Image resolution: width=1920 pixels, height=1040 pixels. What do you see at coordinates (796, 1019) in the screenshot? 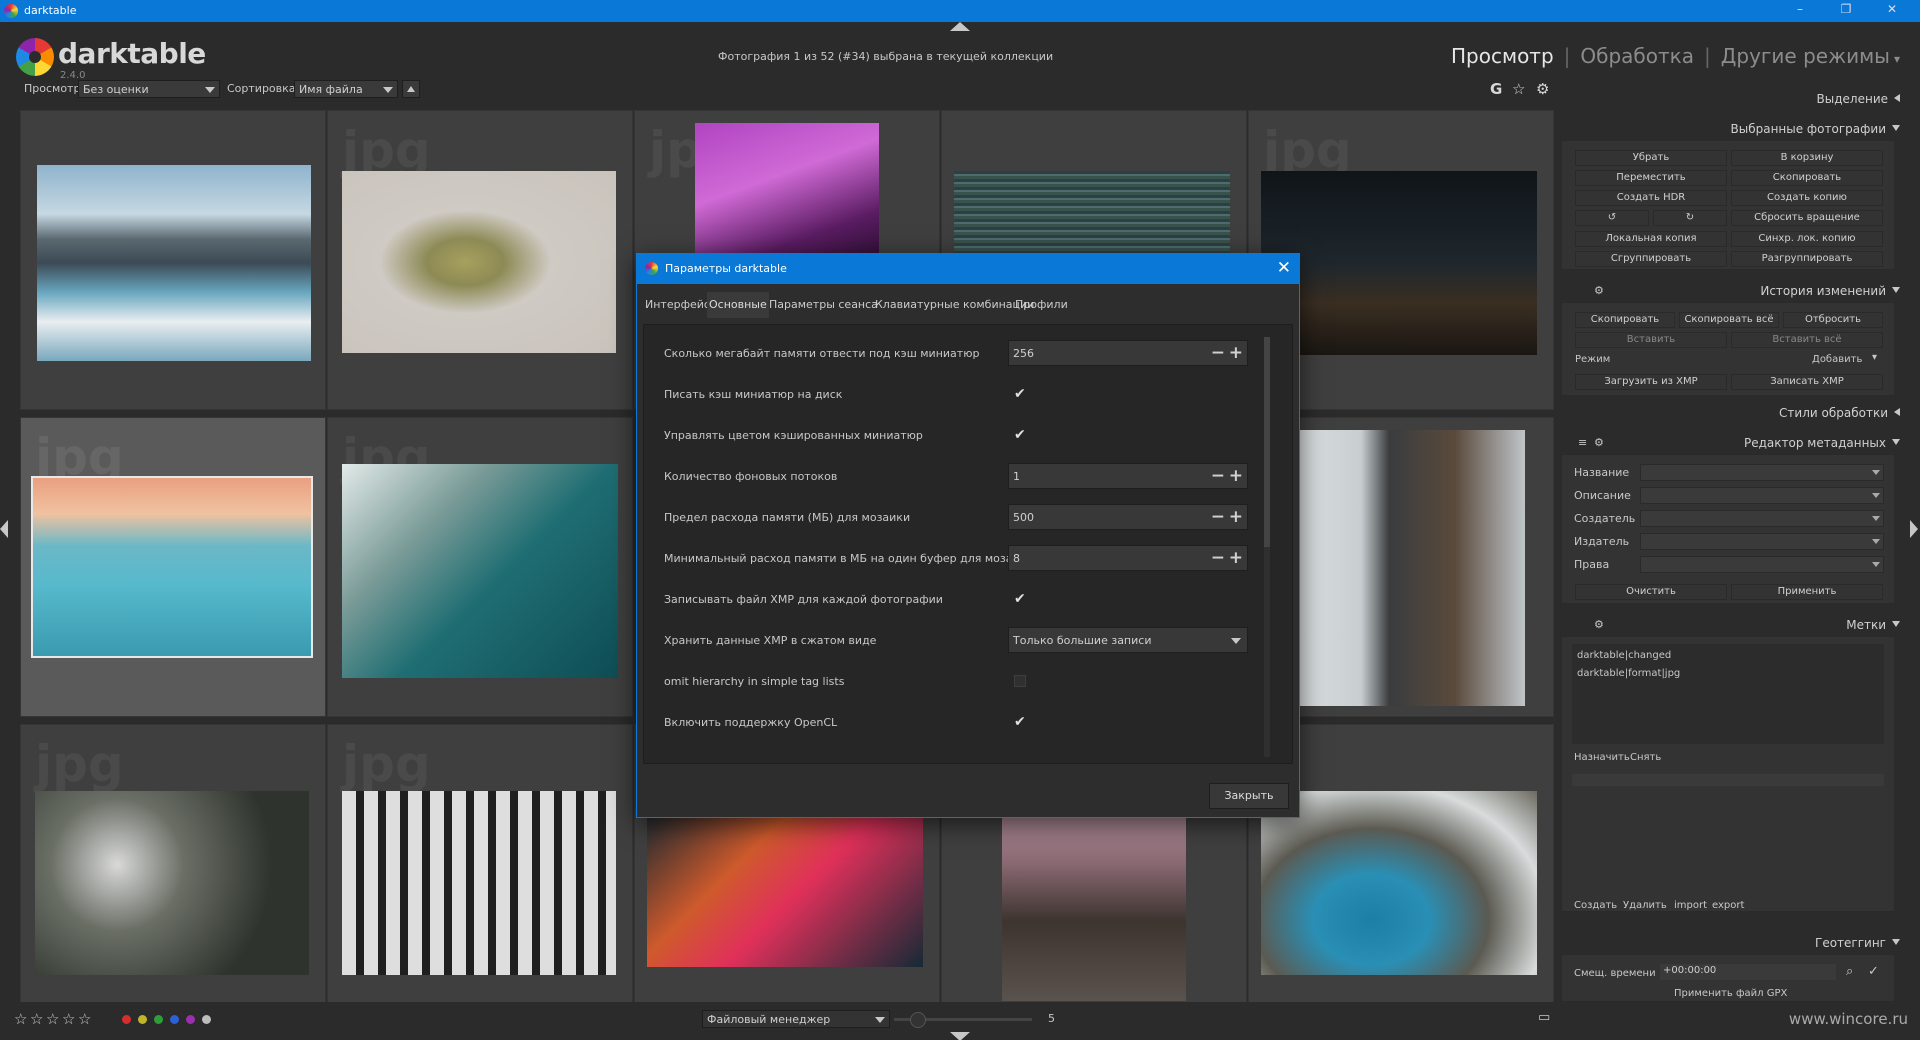
I see `layout-select: Файловый менеджер` at bounding box center [796, 1019].